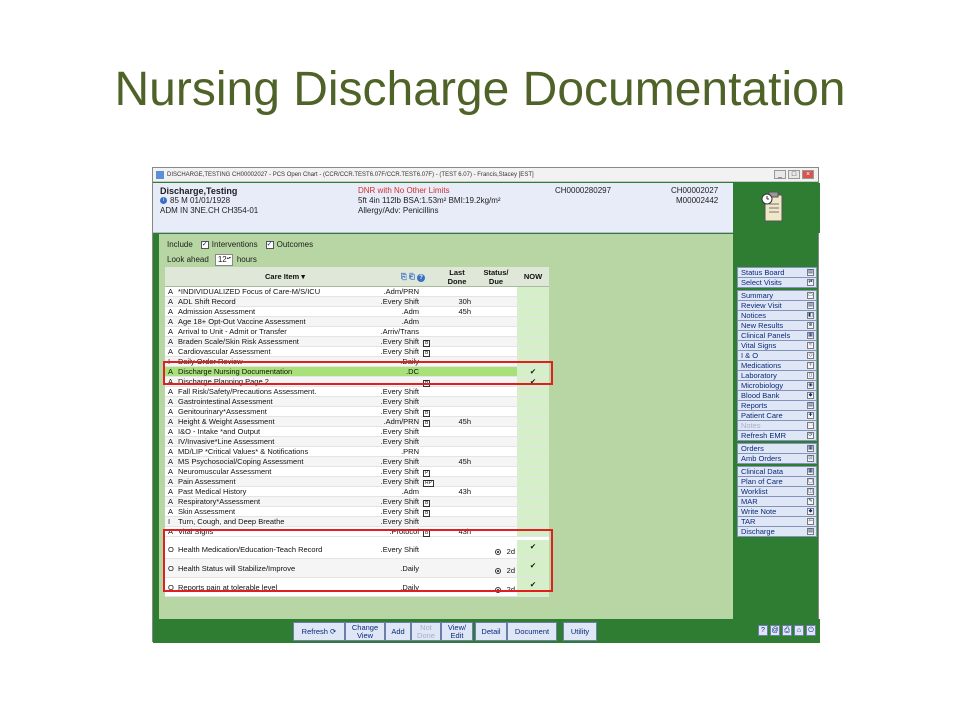 This screenshot has height=720, width=960. I want to click on maximize-button: □, so click(794, 174).